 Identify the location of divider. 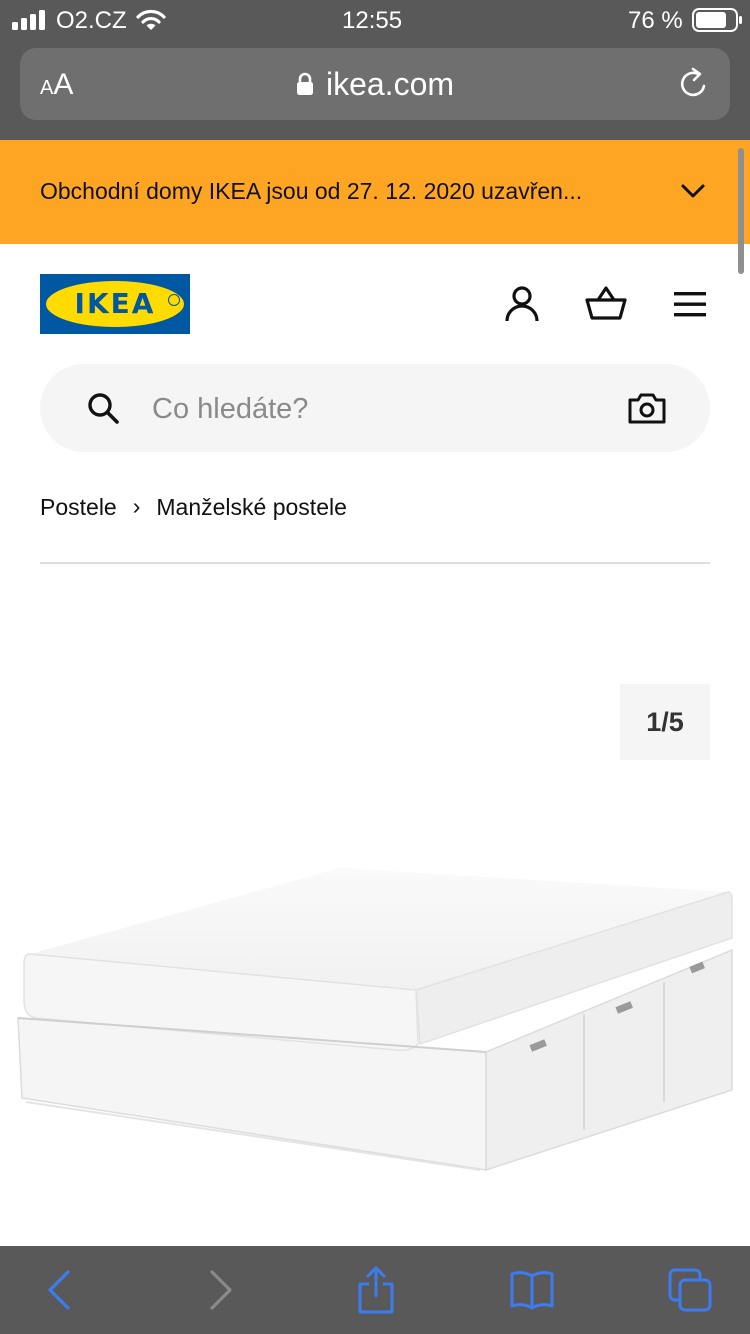
(375, 563).